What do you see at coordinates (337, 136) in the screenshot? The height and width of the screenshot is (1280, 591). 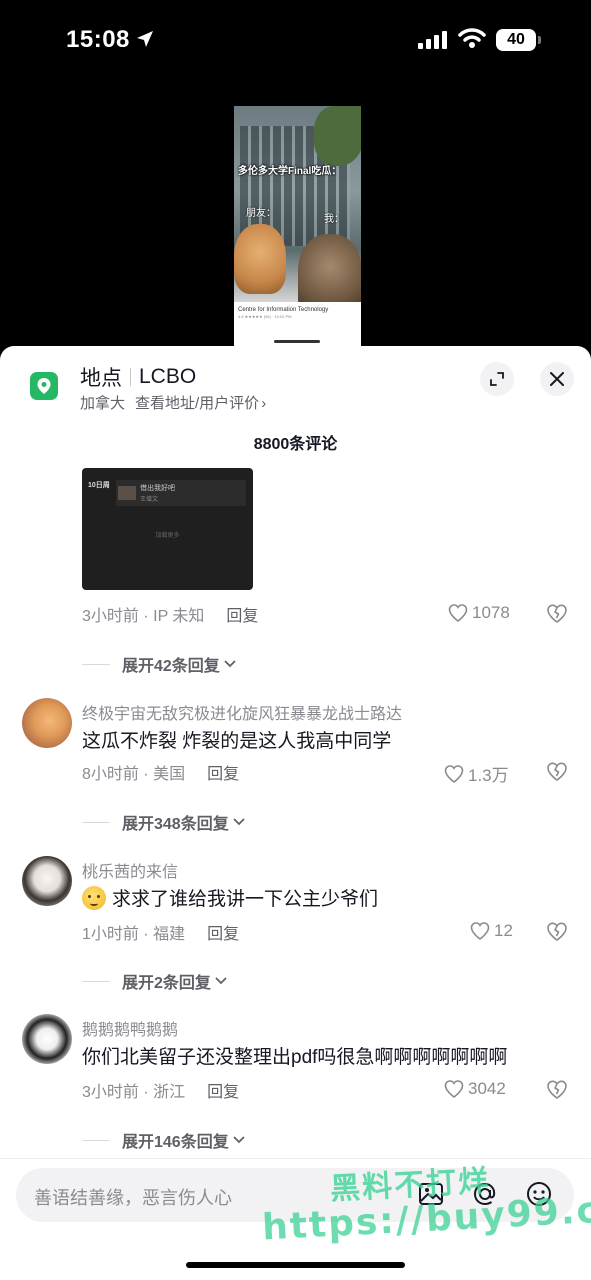 I see `video-tree` at bounding box center [337, 136].